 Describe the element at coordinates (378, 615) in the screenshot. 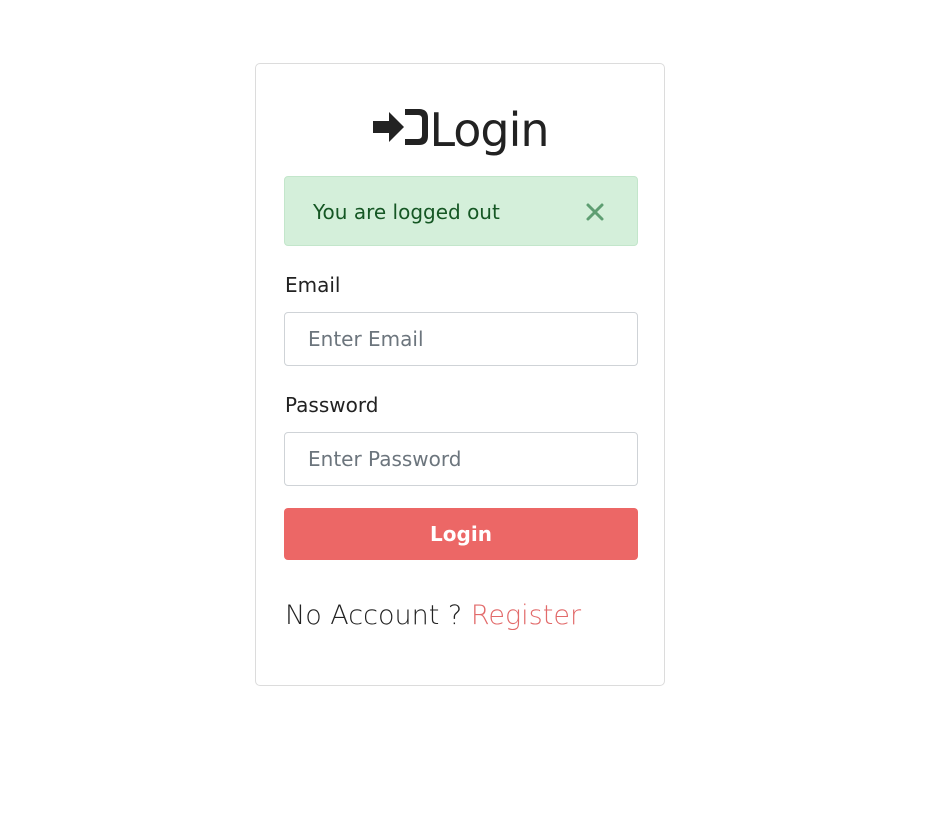

I see `register-prompt-text: No Account ?` at that location.